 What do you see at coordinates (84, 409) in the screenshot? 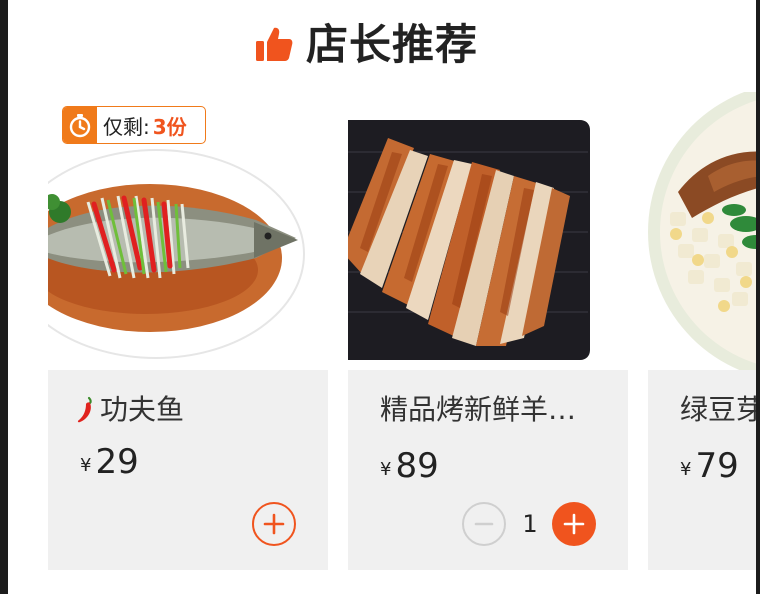
I see `chili-pepper-icon` at bounding box center [84, 409].